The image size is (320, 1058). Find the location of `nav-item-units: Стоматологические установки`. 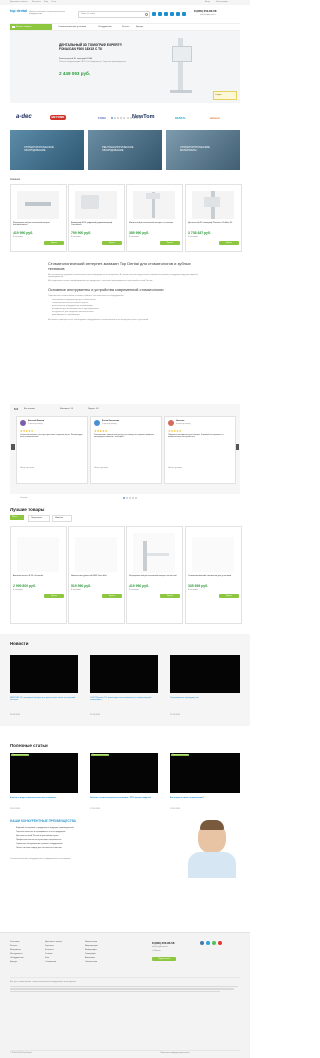

nav-item-units: Стоматологические установки is located at coordinates (72, 27).